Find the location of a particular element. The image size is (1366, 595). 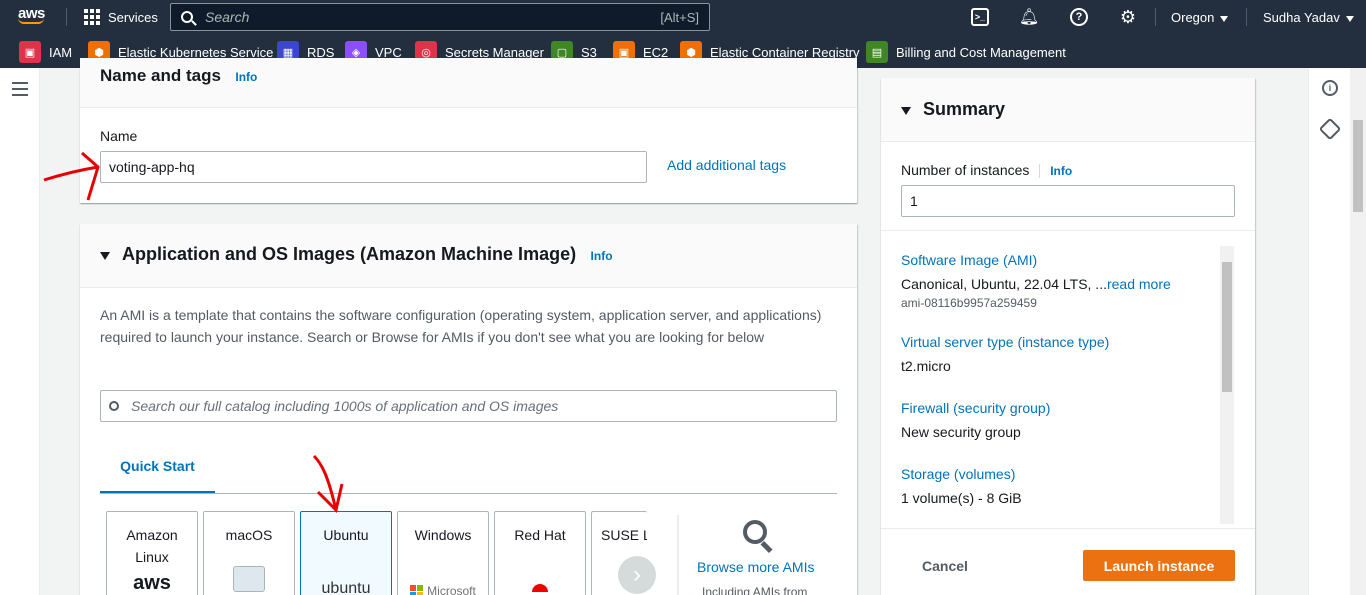

summary-scrollbar is located at coordinates (1227, 385).